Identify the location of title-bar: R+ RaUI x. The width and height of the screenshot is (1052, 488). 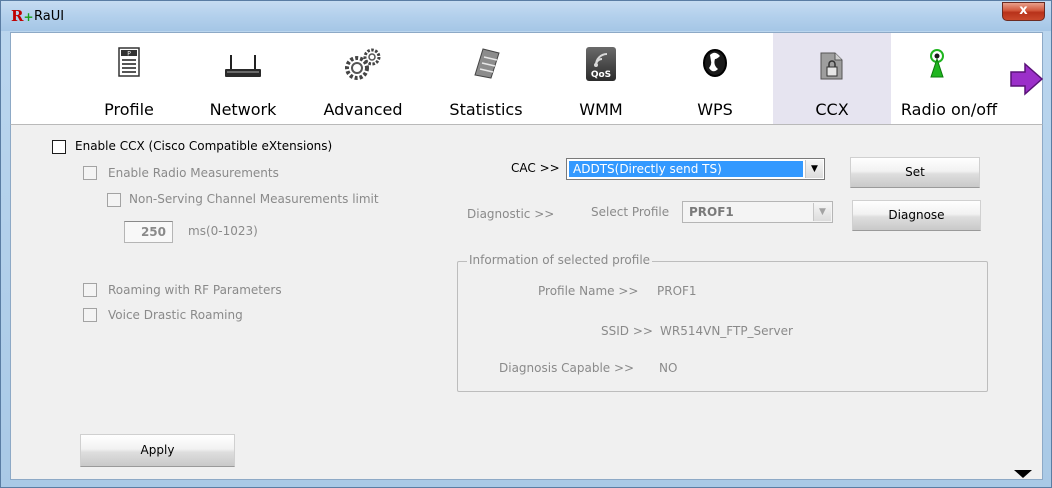
(526, 16).